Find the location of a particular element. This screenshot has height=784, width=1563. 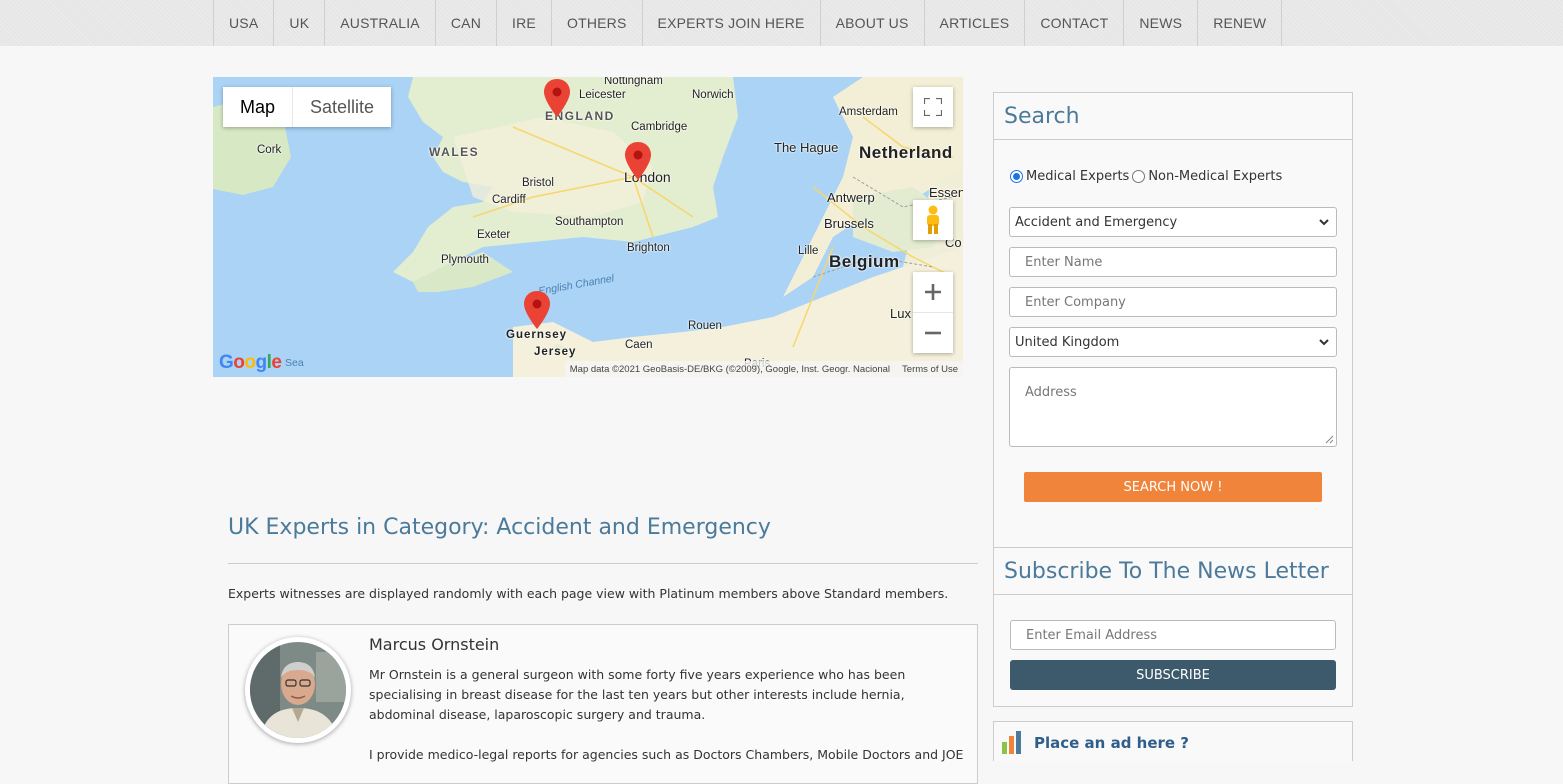

search-title: Search is located at coordinates (1173, 116).